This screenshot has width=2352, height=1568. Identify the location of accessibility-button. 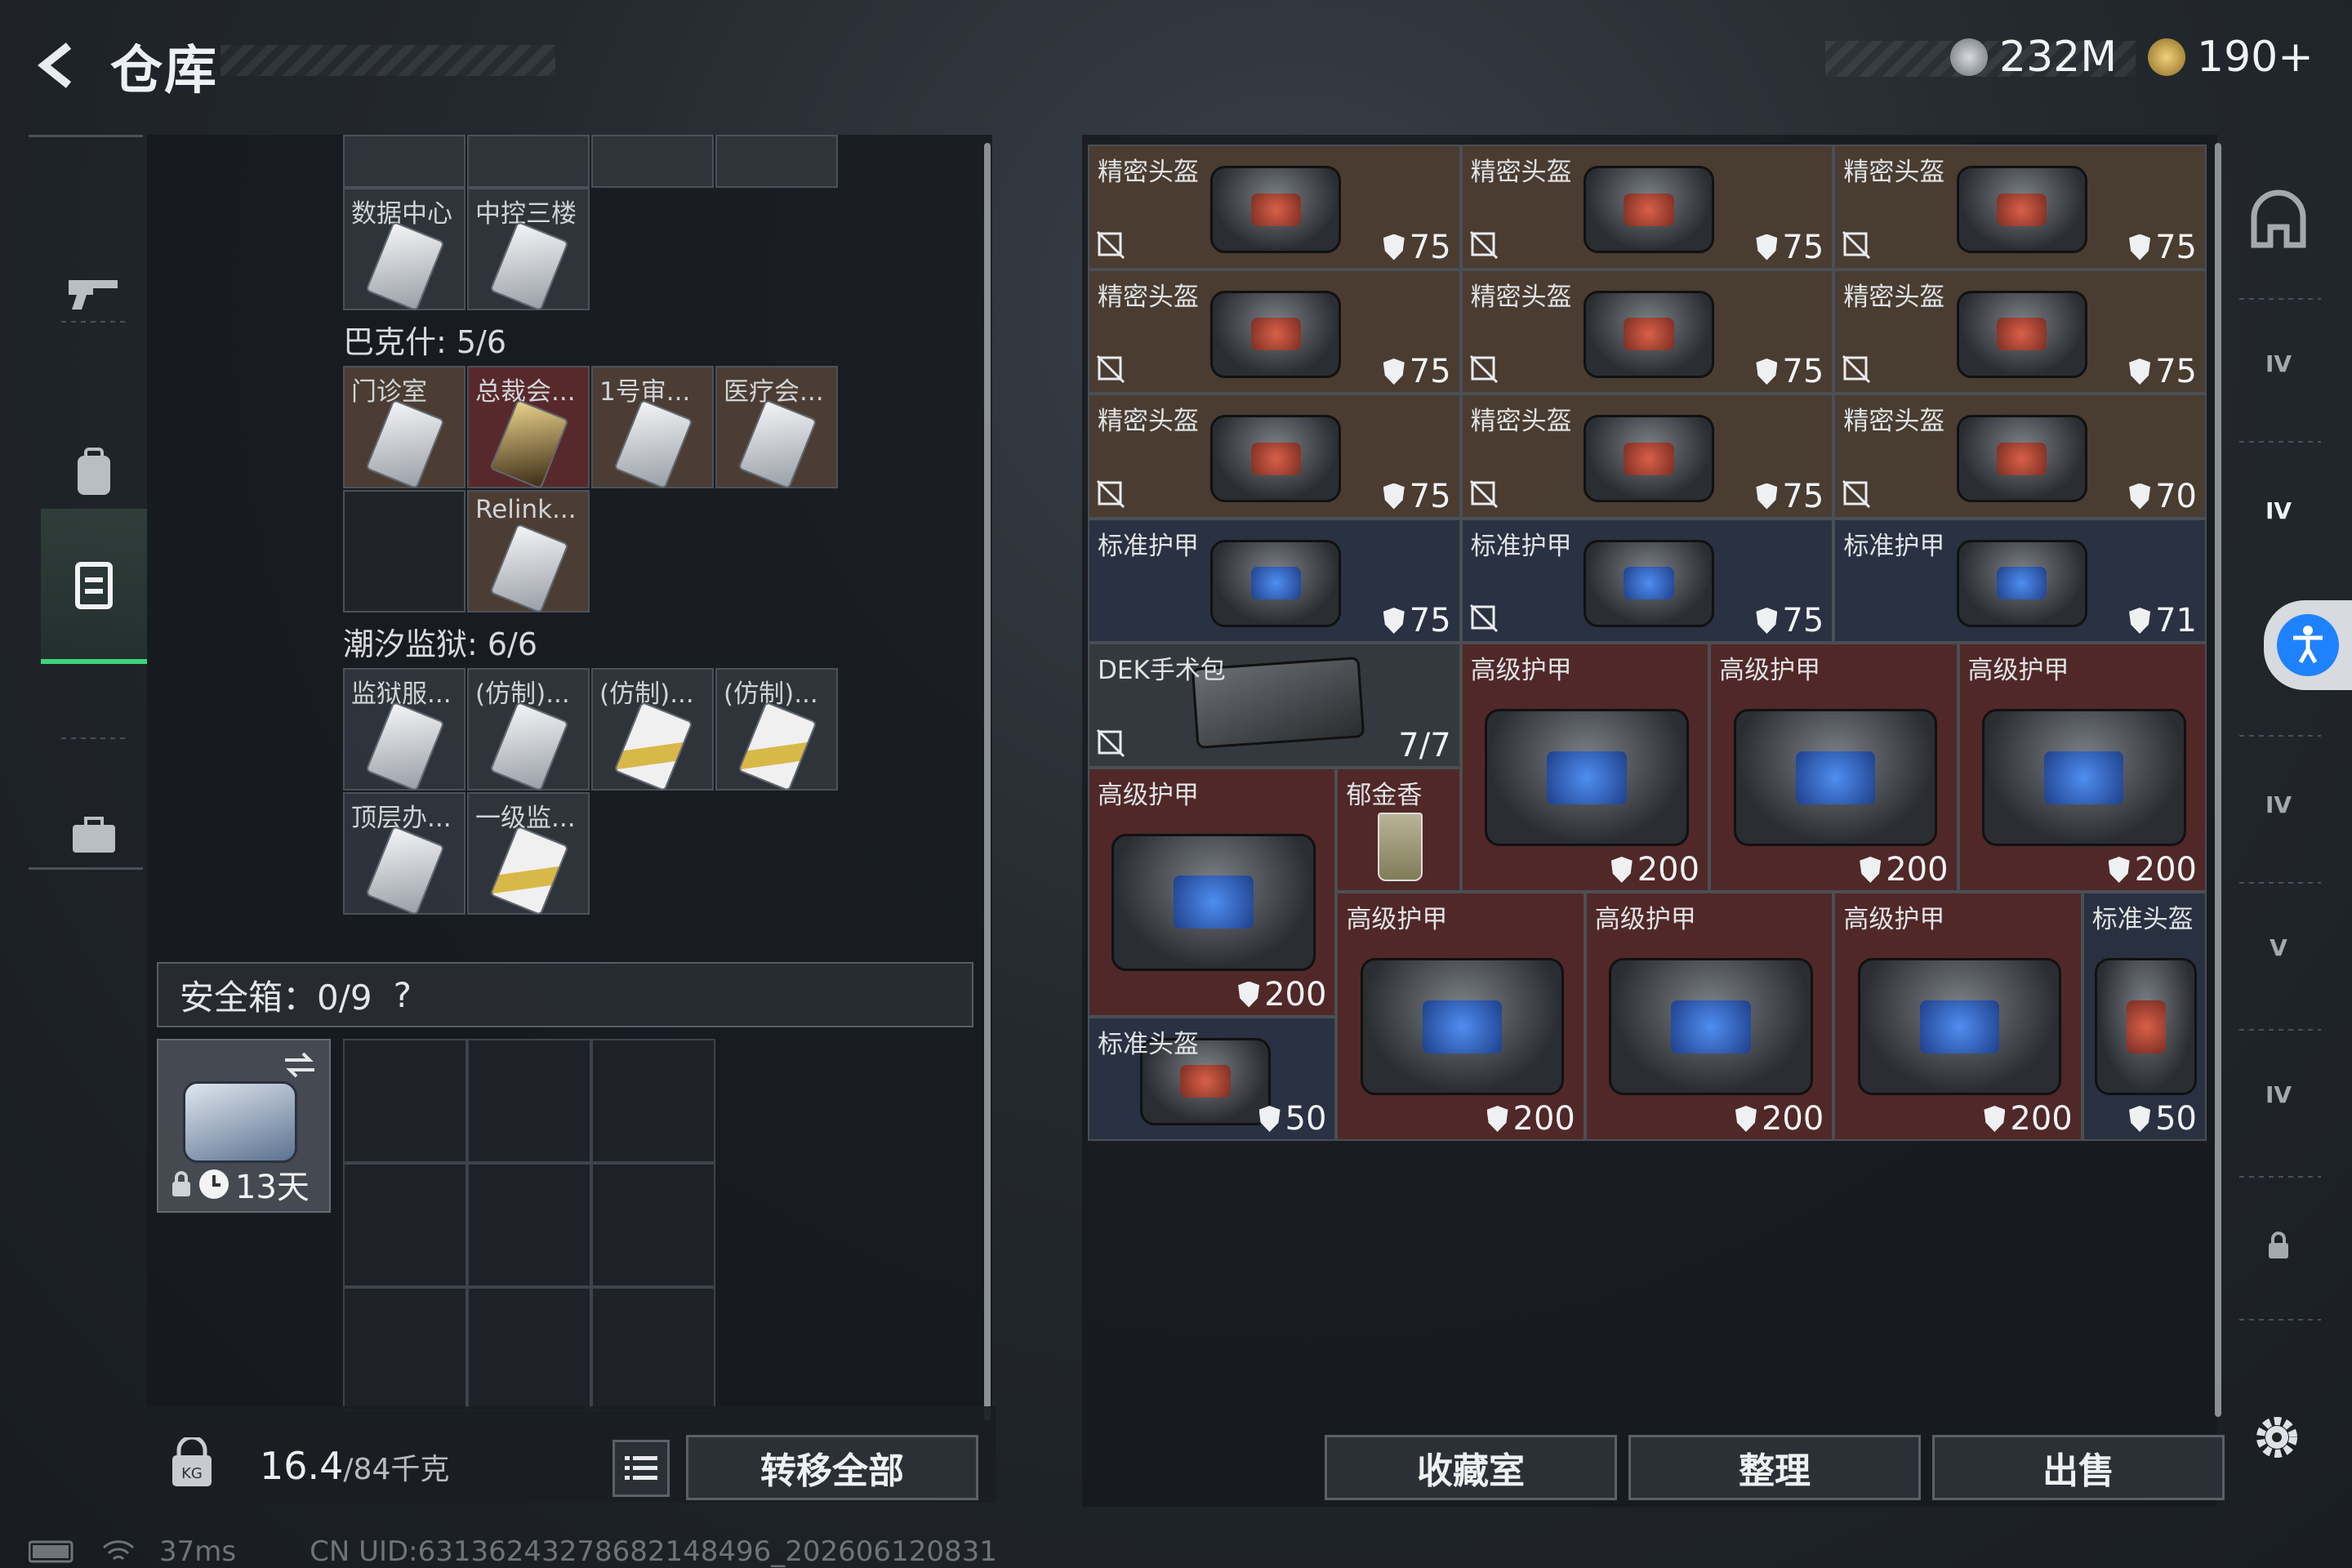
(2308, 645).